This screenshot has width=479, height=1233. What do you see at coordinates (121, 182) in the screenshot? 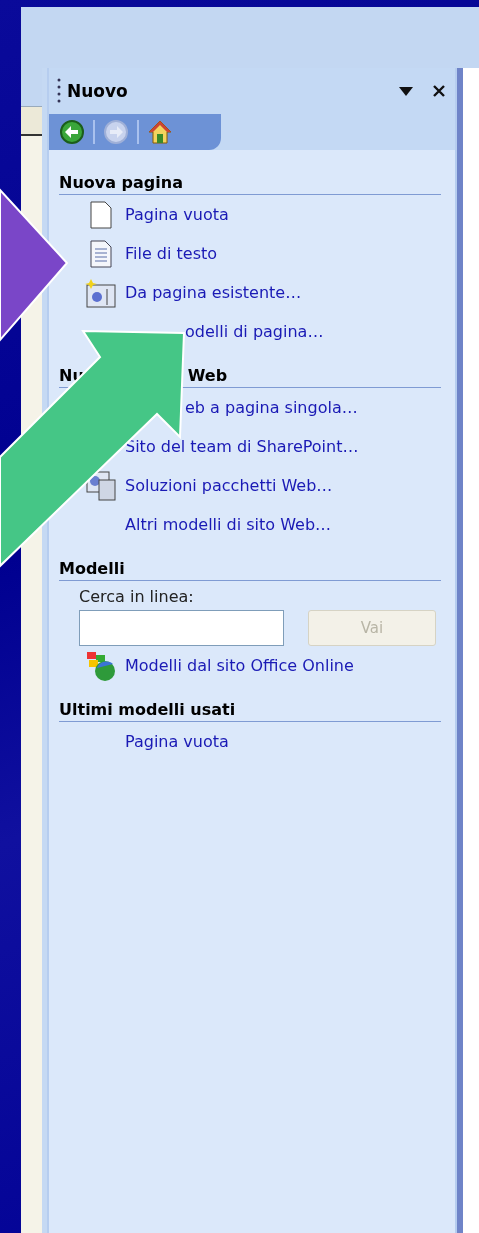
I see `section-heading: Nuova pagina` at bounding box center [121, 182].